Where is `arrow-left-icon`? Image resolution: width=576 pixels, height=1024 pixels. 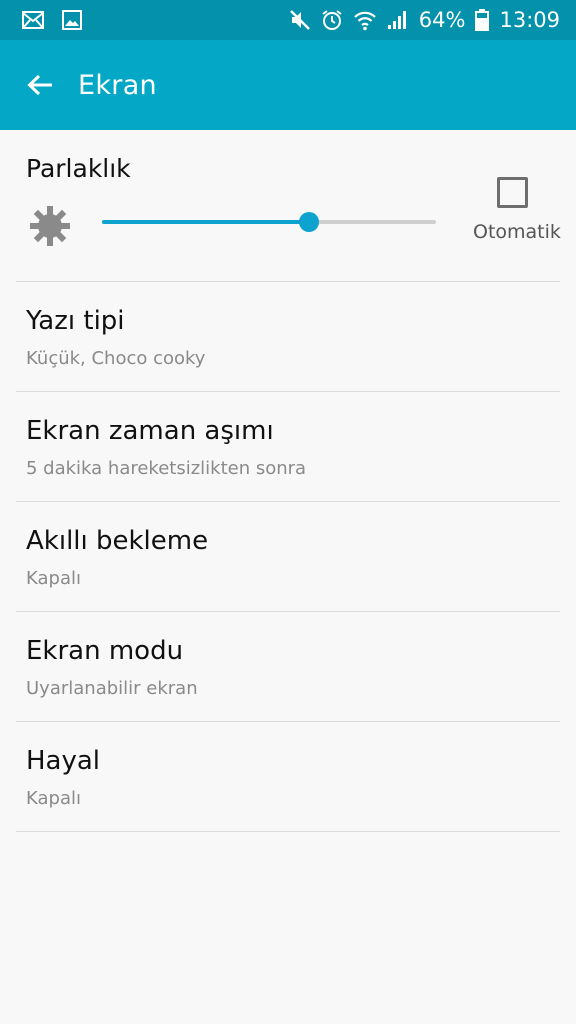
arrow-left-icon is located at coordinates (39, 85).